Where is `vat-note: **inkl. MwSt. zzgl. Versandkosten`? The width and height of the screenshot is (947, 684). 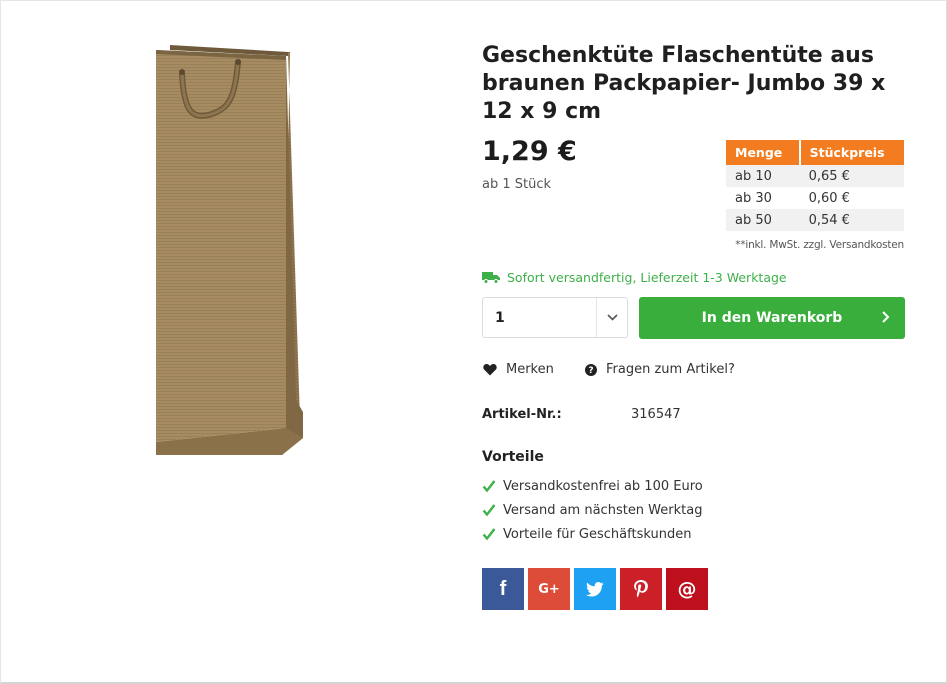
vat-note: **inkl. MwSt. zzgl. Versandkosten is located at coordinates (819, 245).